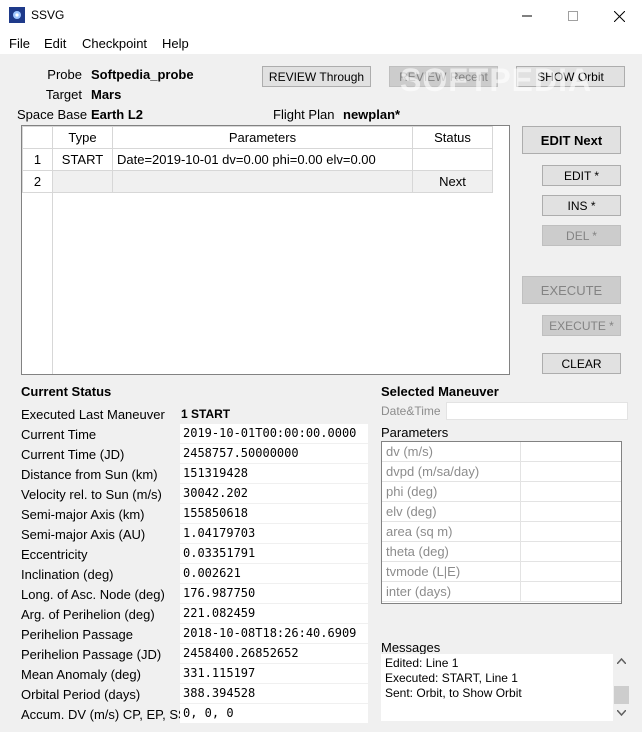 The image size is (642, 732). I want to click on param-label: theta (deg), so click(417, 551).